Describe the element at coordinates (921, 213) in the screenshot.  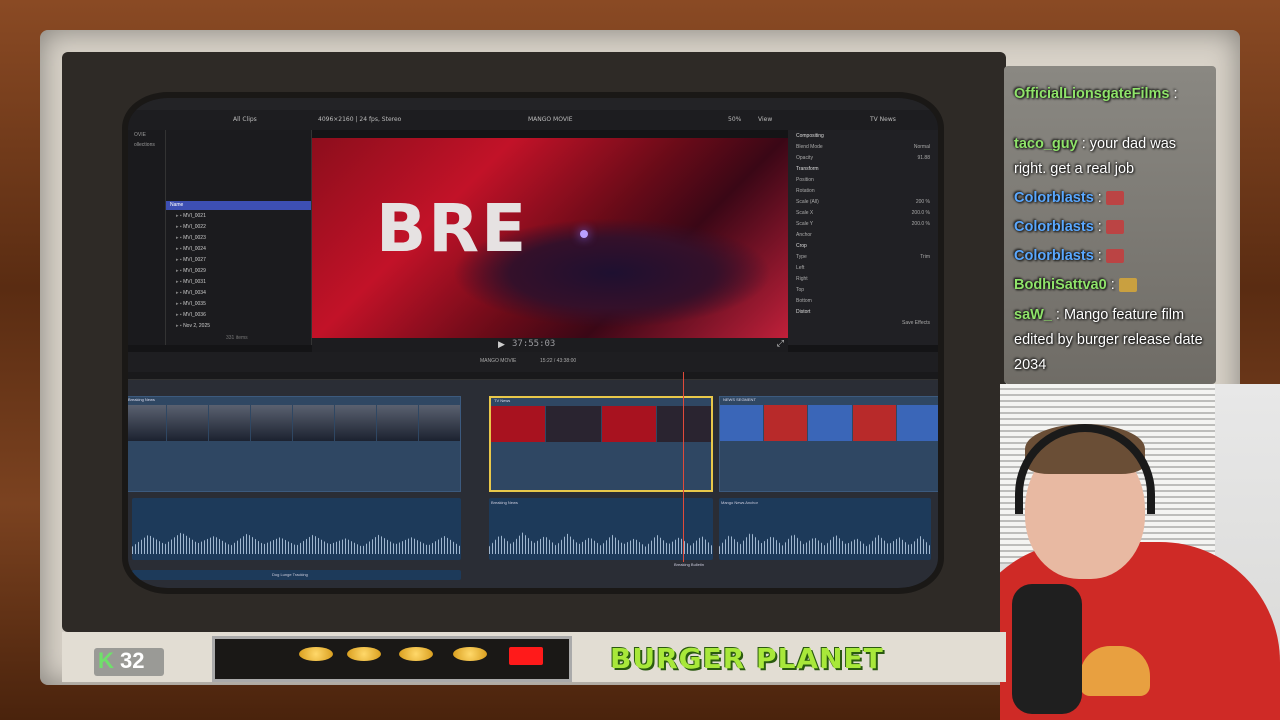
I see `scale-x-value: 200.0 %` at that location.